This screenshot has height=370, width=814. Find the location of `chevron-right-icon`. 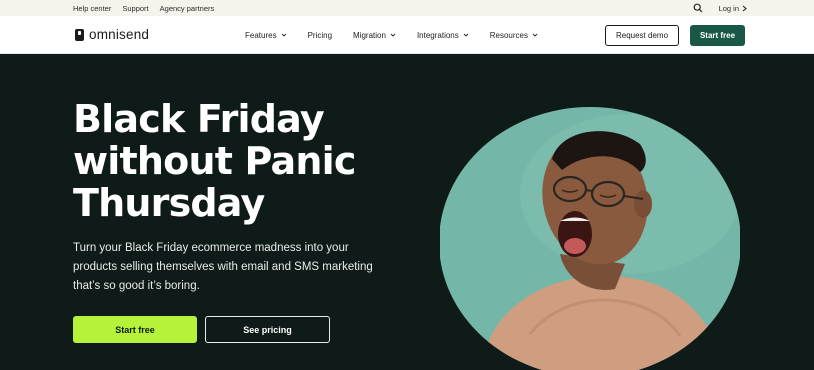

chevron-right-icon is located at coordinates (744, 8).